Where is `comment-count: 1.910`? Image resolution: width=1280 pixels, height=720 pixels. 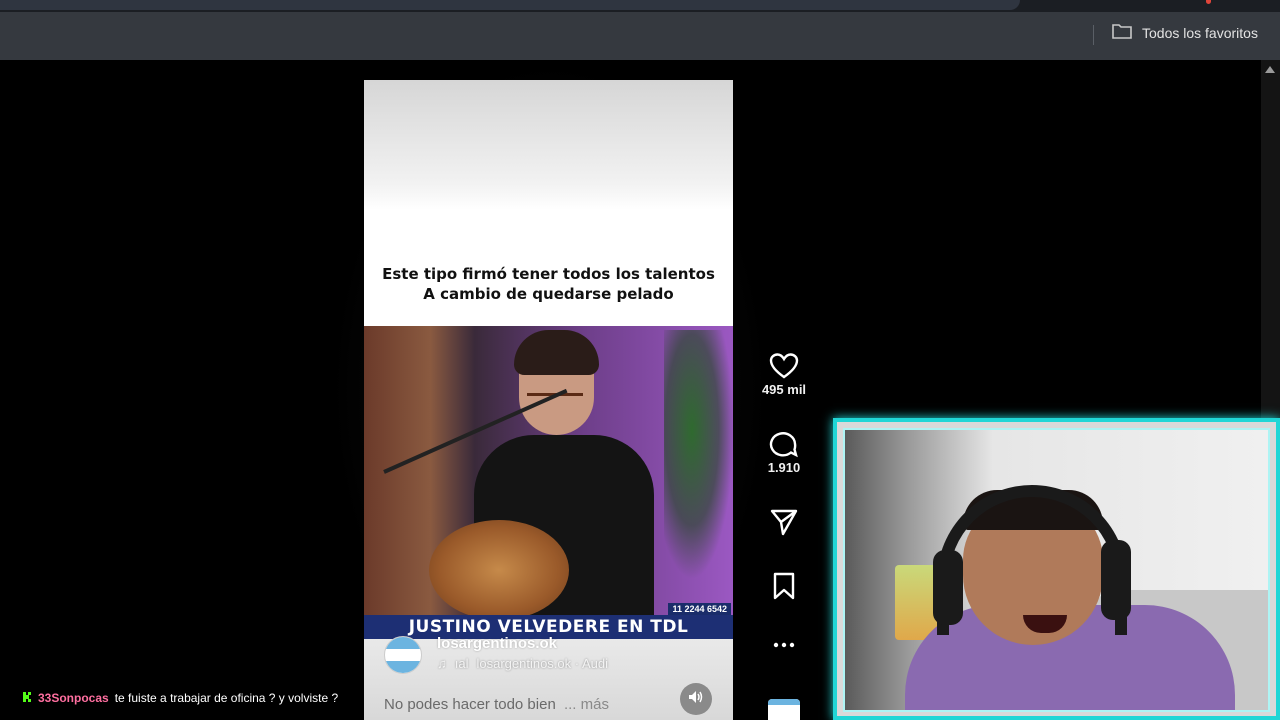
comment-count: 1.910 is located at coordinates (784, 467).